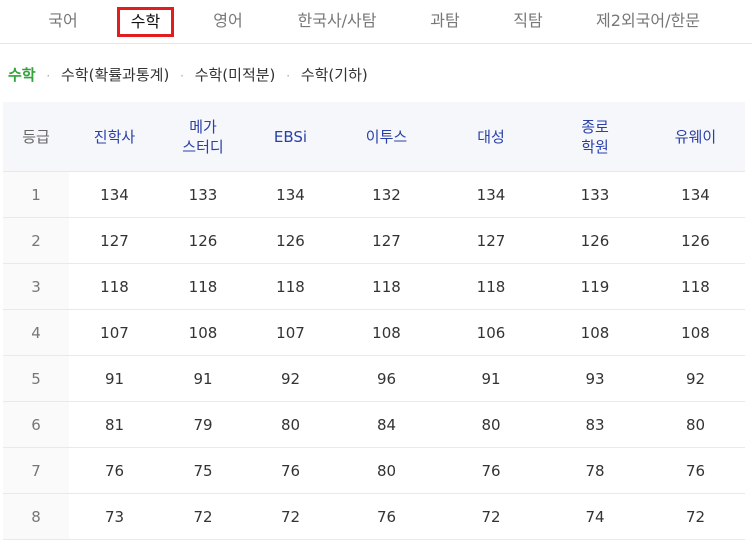 The width and height of the screenshot is (752, 548). Describe the element at coordinates (114, 424) in the screenshot. I see `score-cell: 81` at that location.